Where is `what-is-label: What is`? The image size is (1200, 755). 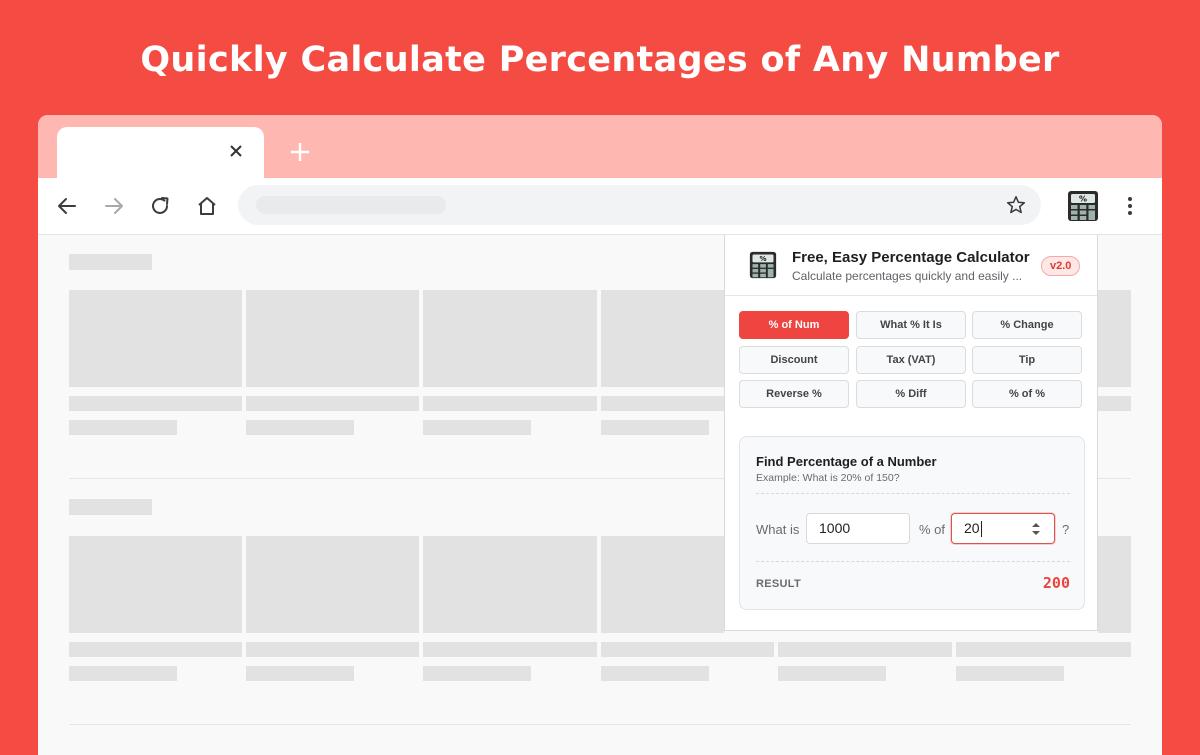
what-is-label: What is is located at coordinates (778, 529).